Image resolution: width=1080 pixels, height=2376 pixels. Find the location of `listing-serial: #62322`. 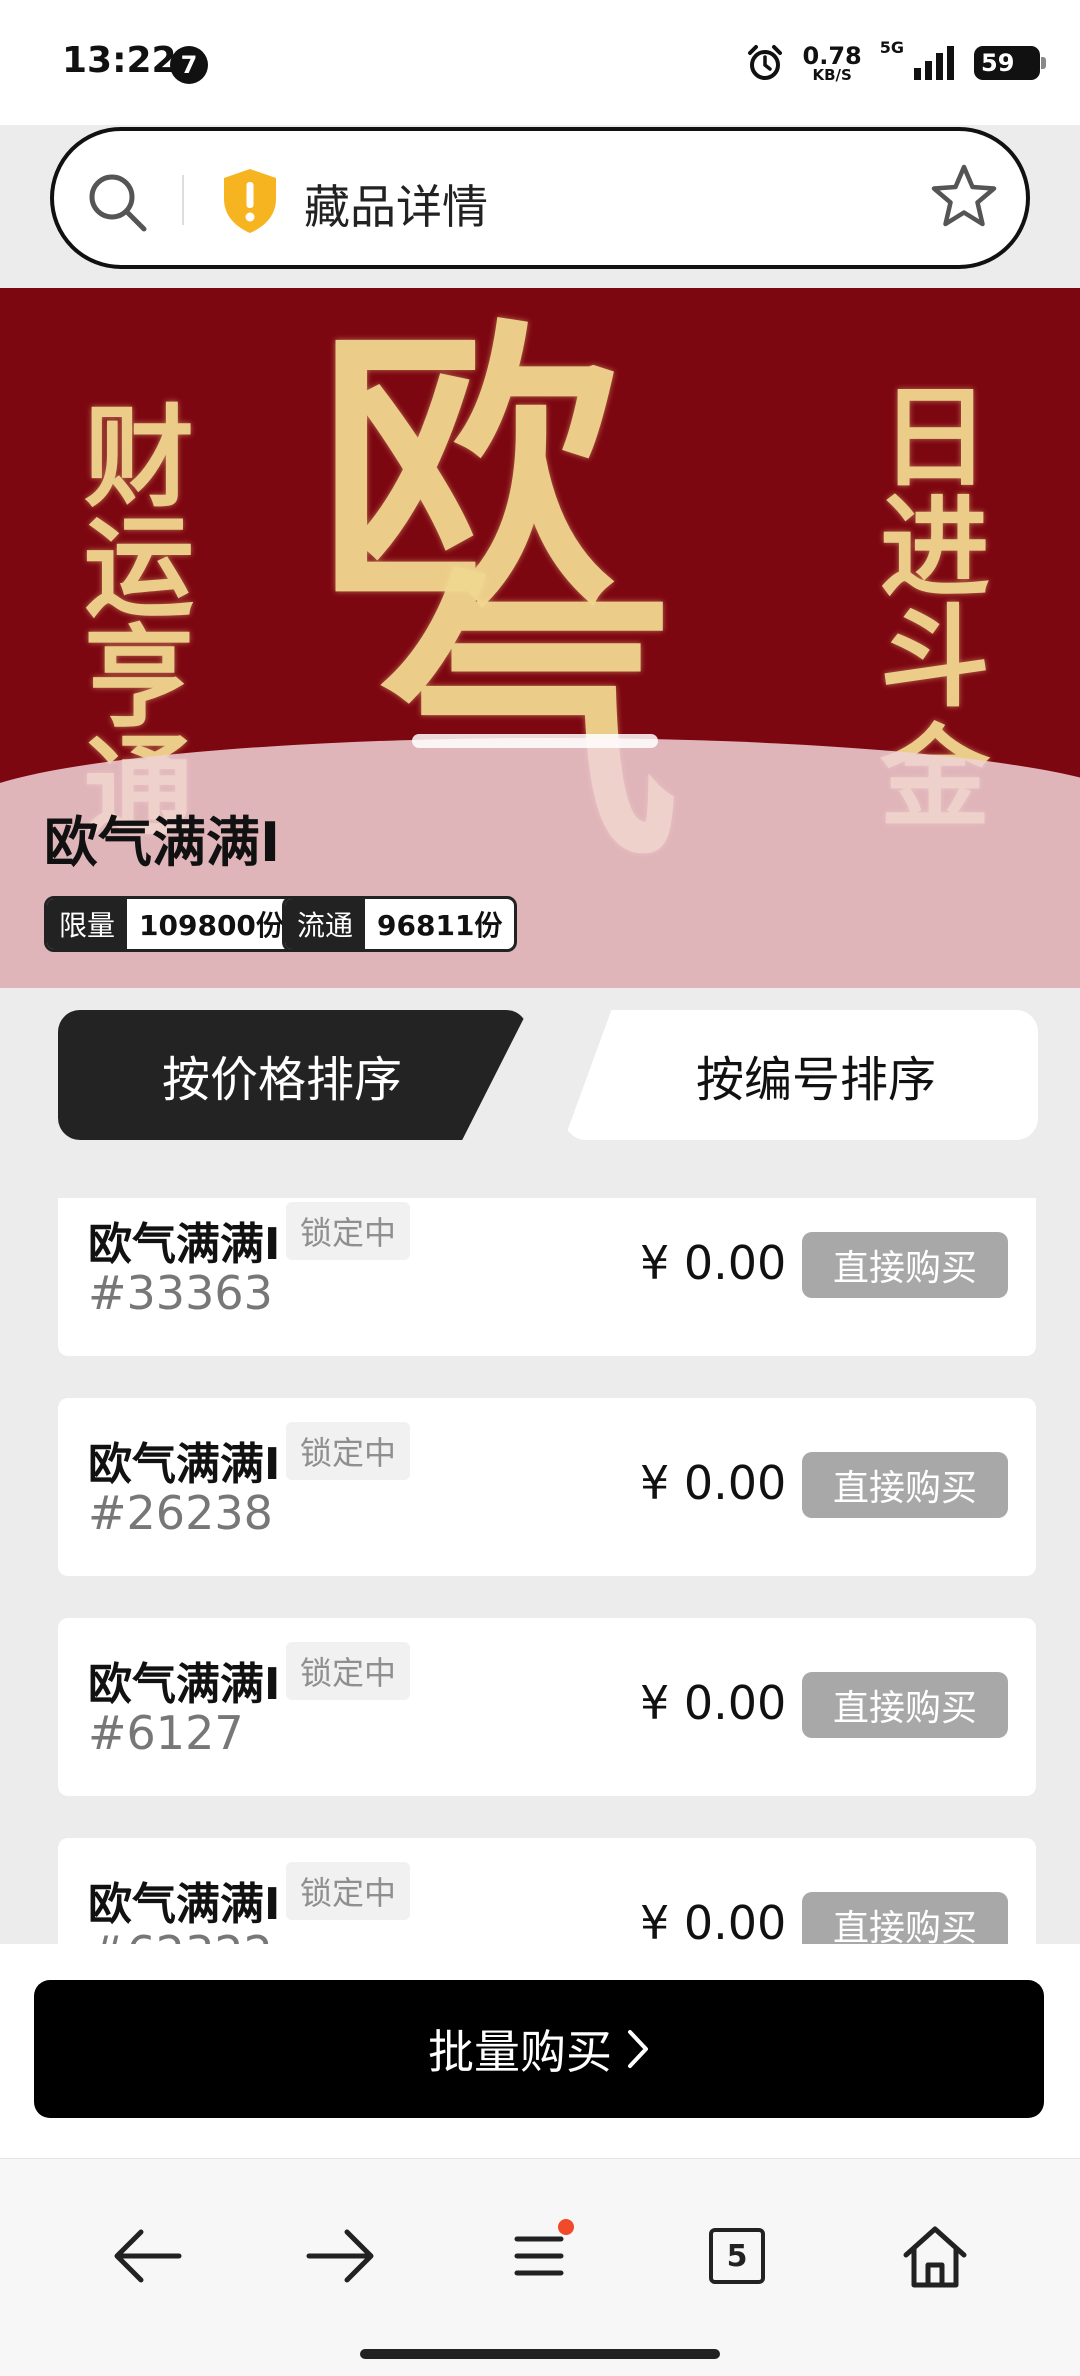

listing-serial: #62322 is located at coordinates (180, 1935).